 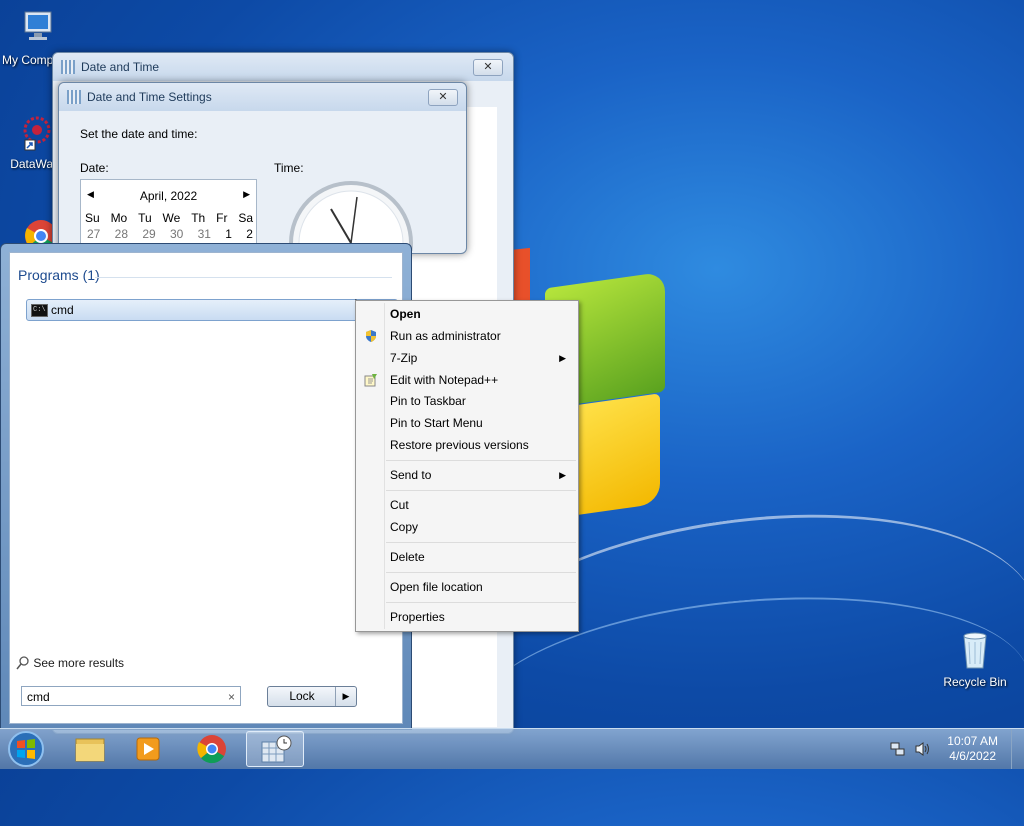 What do you see at coordinates (120, 67) in the screenshot?
I see `window-title: Date and Time` at bounding box center [120, 67].